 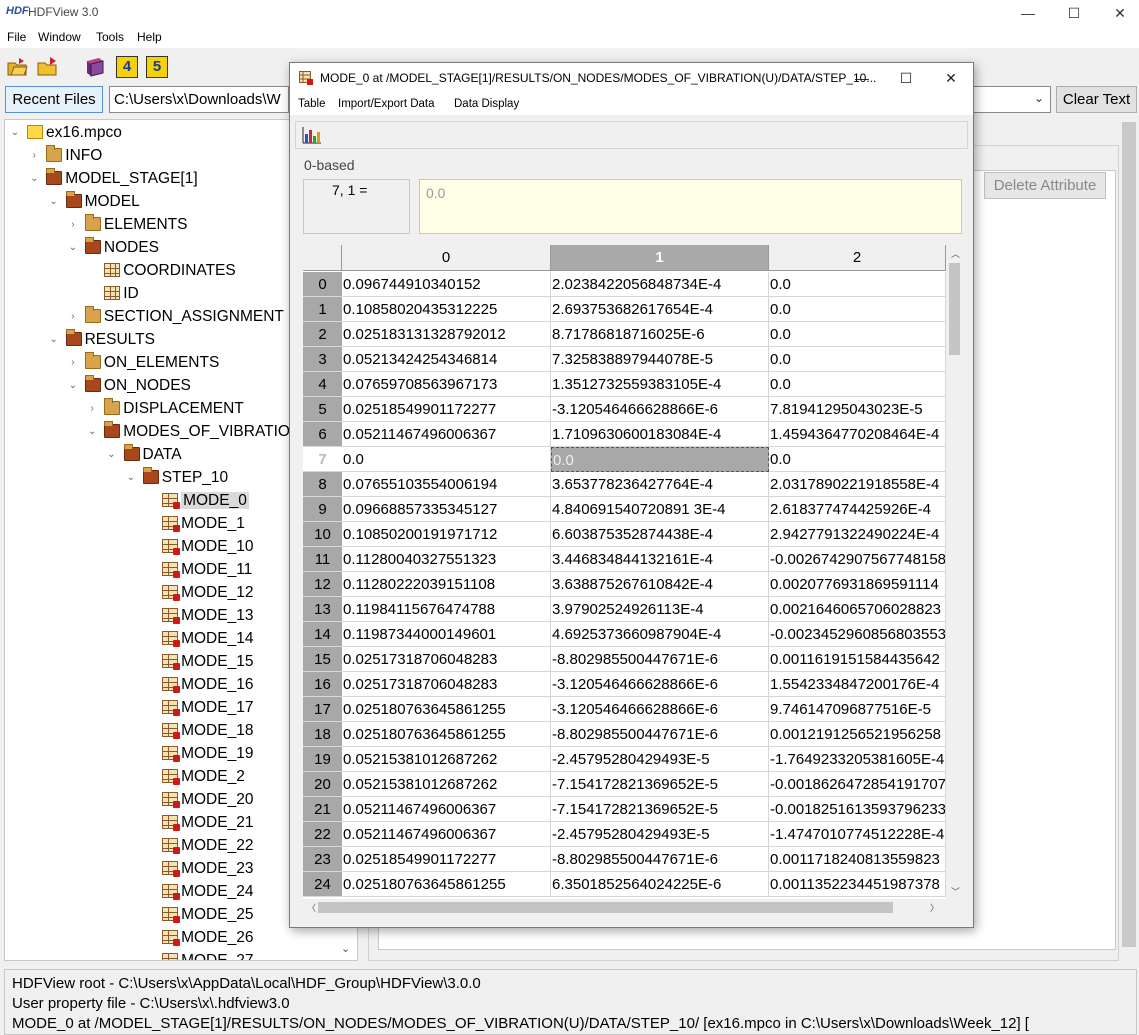 I want to click on table-cell: 0.096744910340152, so click(x=446, y=284).